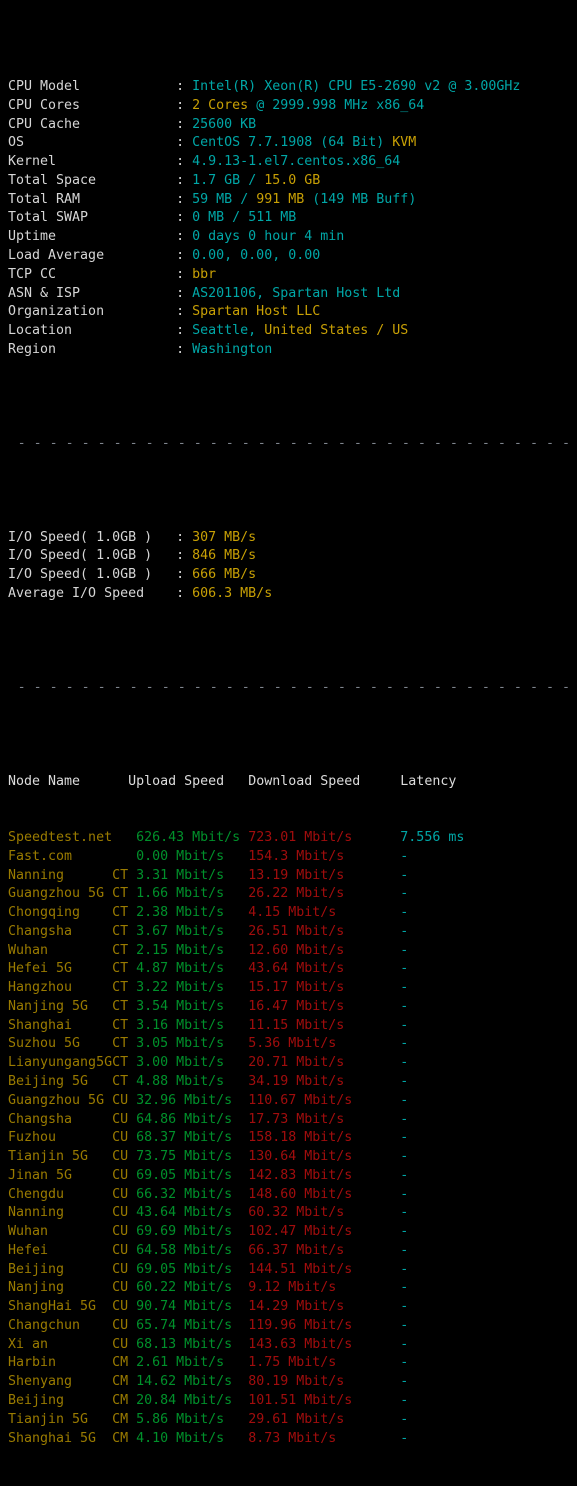 The width and height of the screenshot is (577, 1486). I want to click on speedtest-node-name: ShangHai 5G, so click(56, 1307).